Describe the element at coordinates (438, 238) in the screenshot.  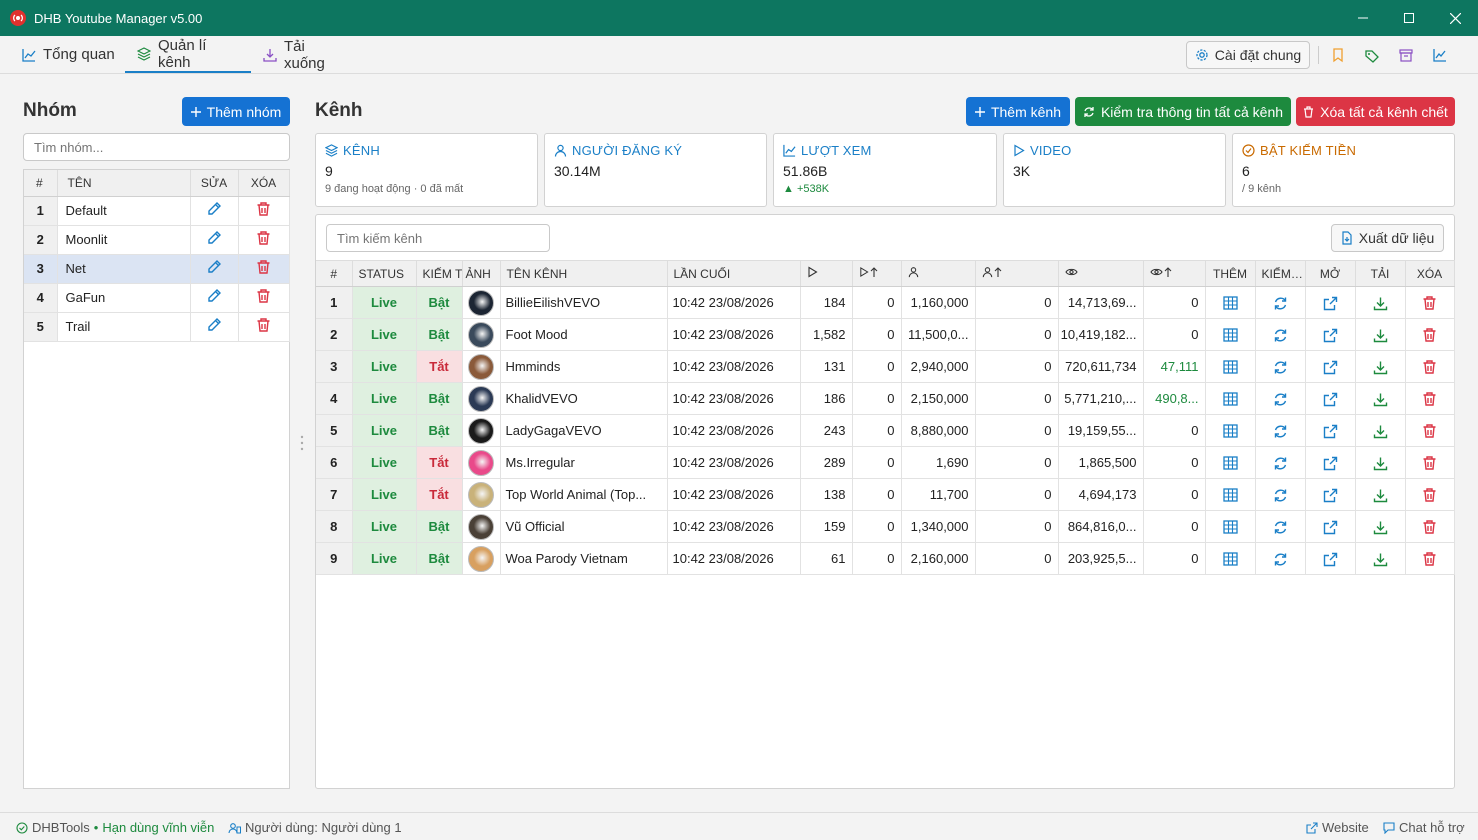
I see `channel-search-input` at that location.